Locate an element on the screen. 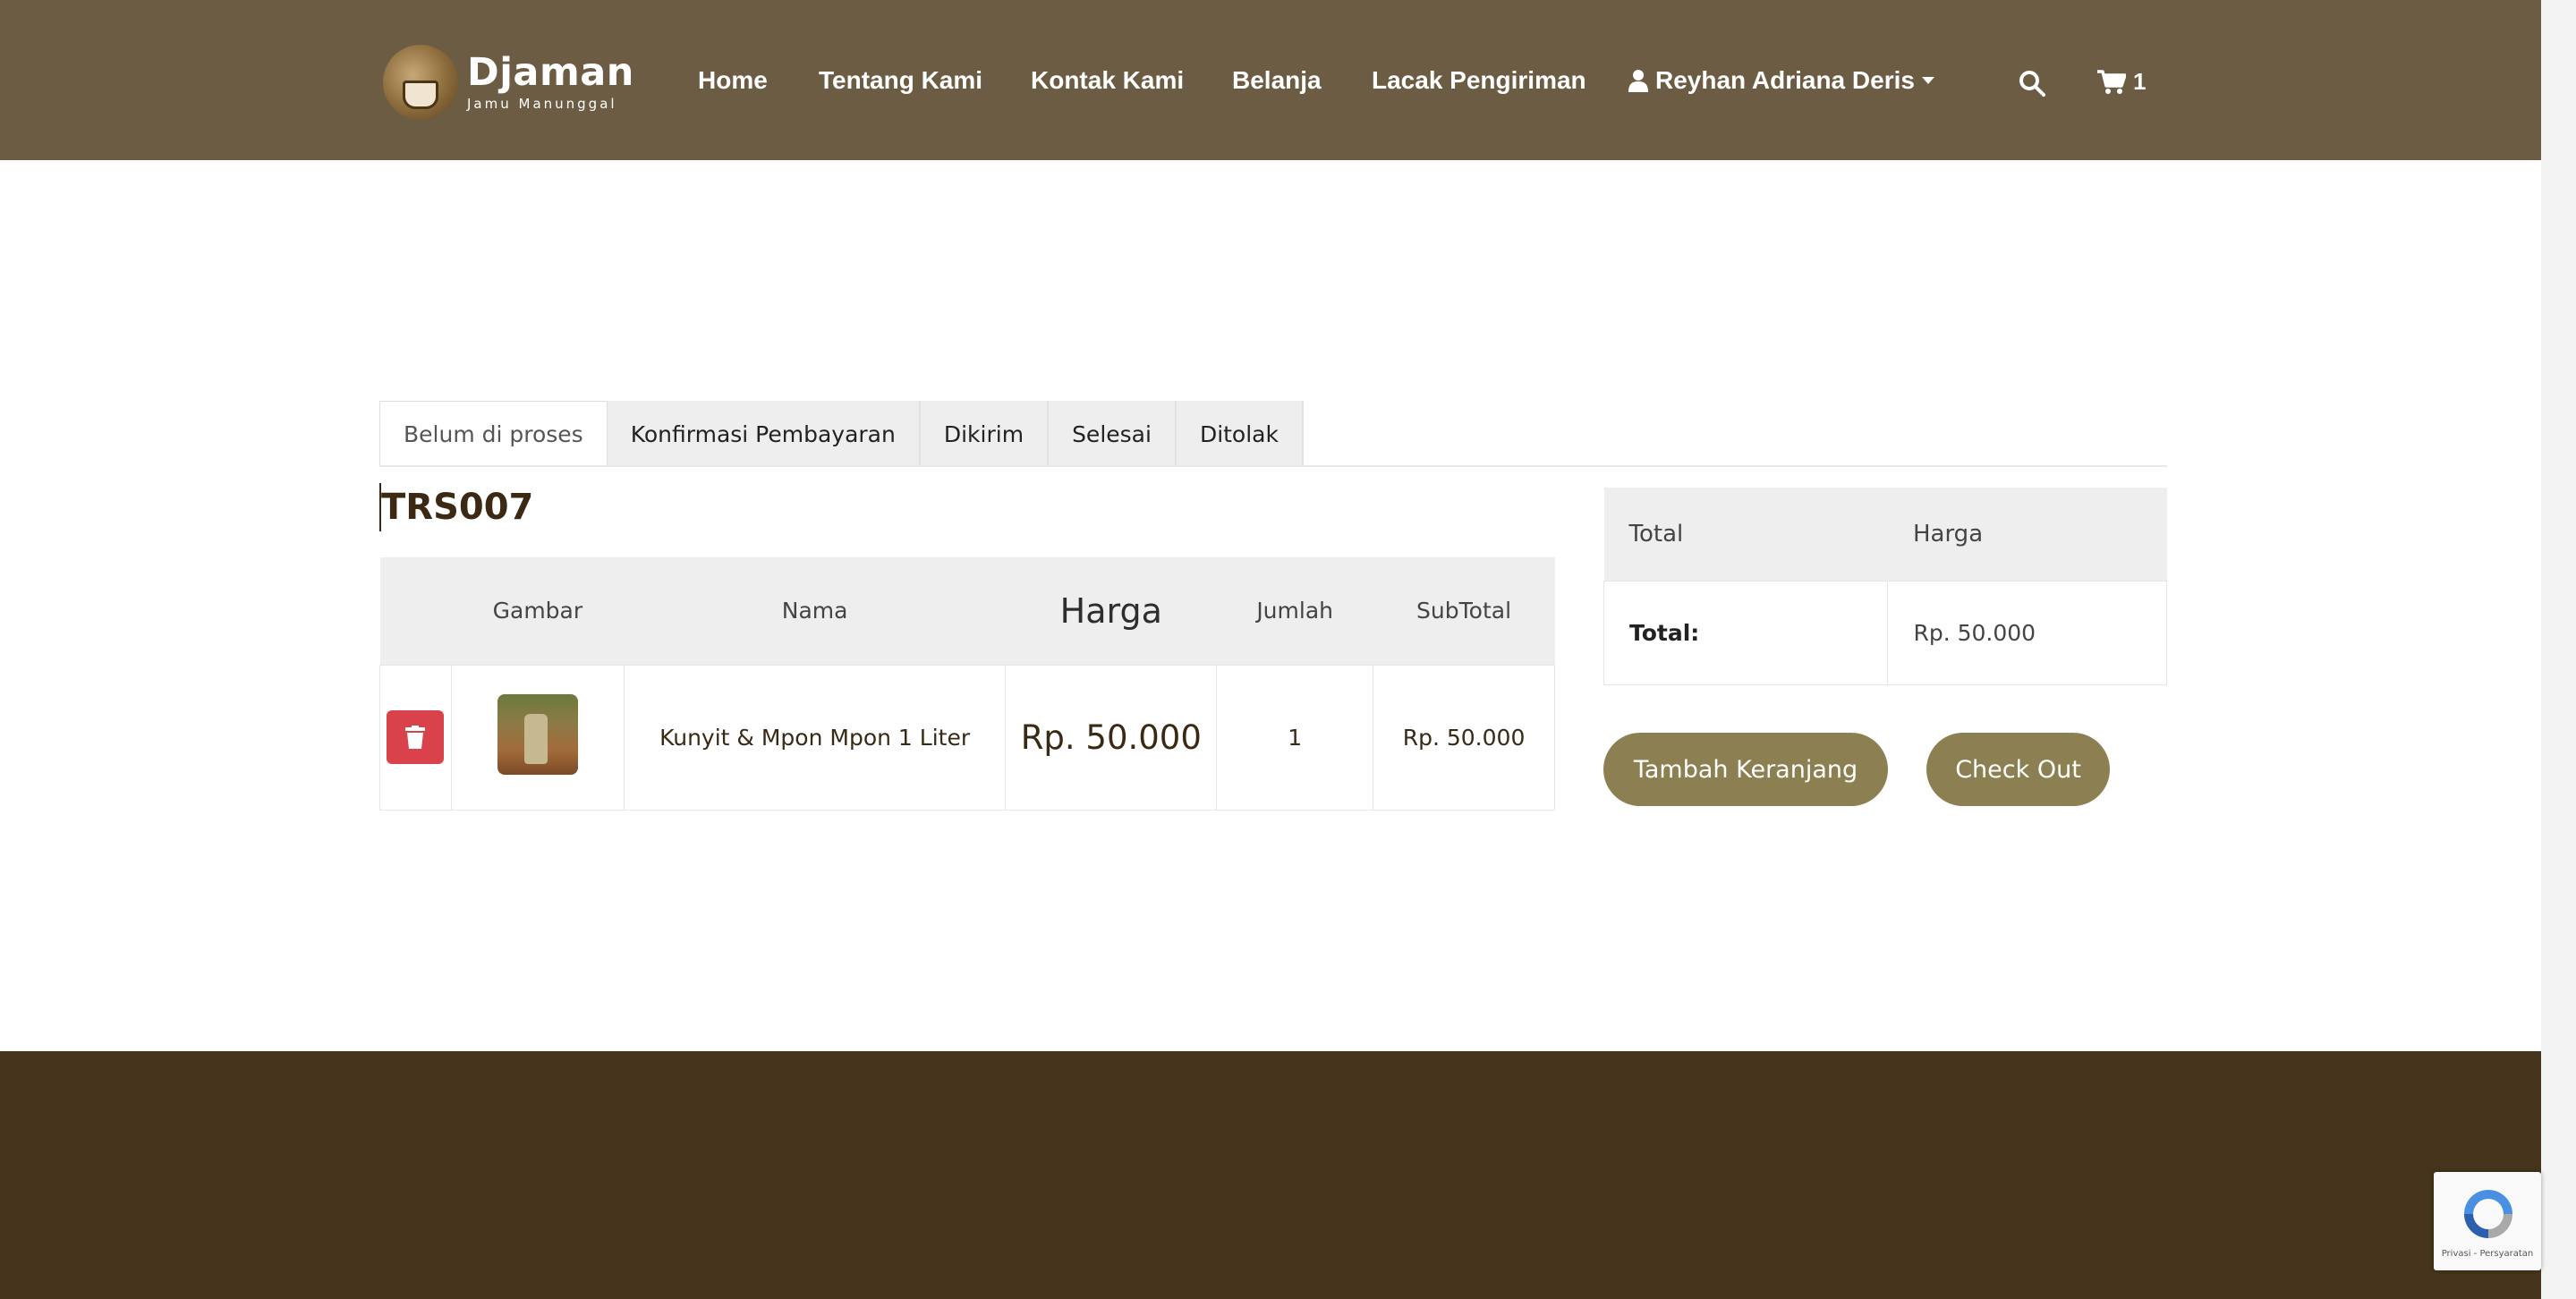 The height and width of the screenshot is (1299, 2576). col-nama: Nama is located at coordinates (815, 611).